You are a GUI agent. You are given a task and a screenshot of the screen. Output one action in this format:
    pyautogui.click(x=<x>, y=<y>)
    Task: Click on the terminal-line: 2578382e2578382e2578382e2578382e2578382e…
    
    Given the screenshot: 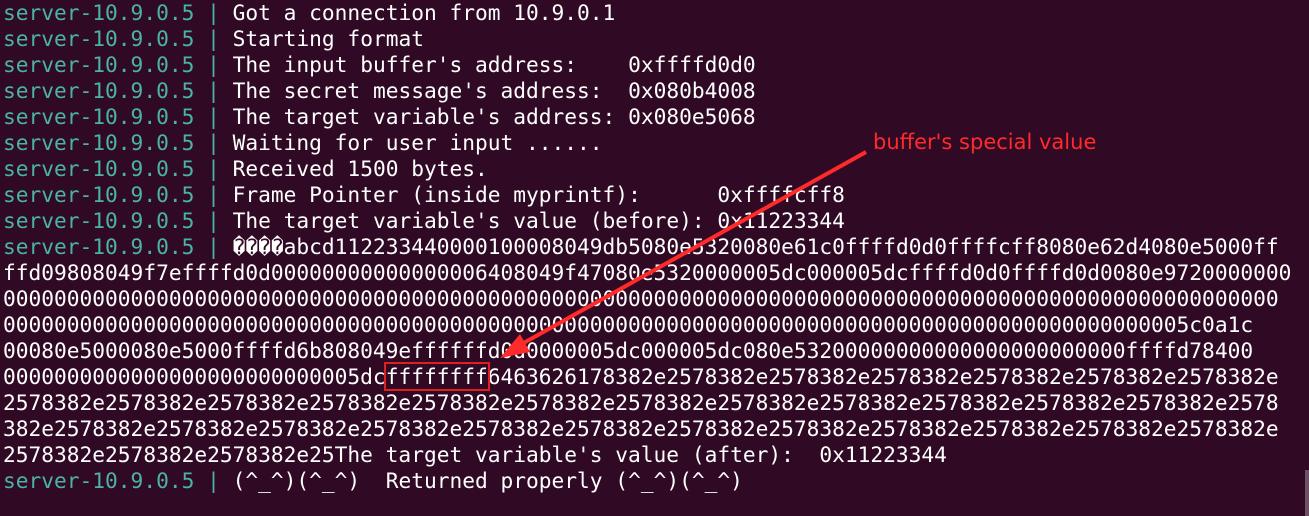 What is the action you would take?
    pyautogui.click(x=641, y=402)
    